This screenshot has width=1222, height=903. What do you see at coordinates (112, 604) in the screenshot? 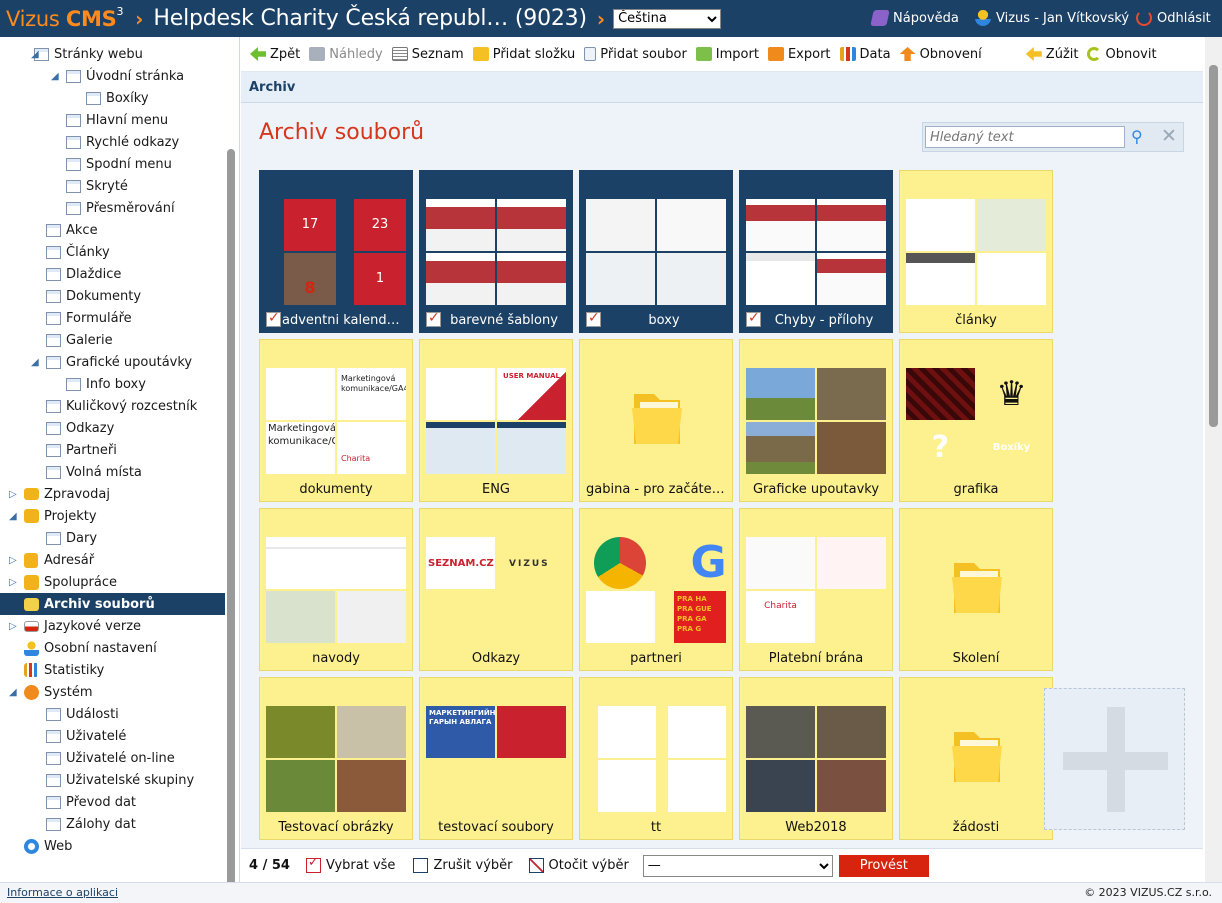
I see `sidebar-item-archiv-souboru: Archiv souborů` at bounding box center [112, 604].